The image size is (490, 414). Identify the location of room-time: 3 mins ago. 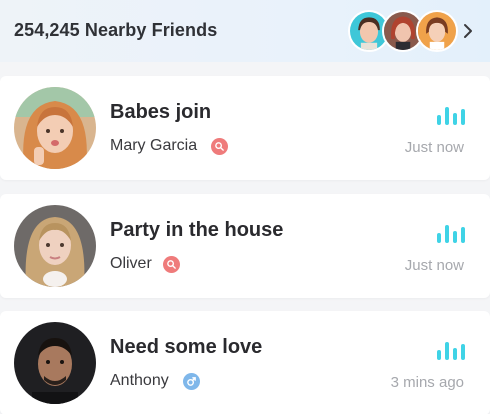
(427, 382).